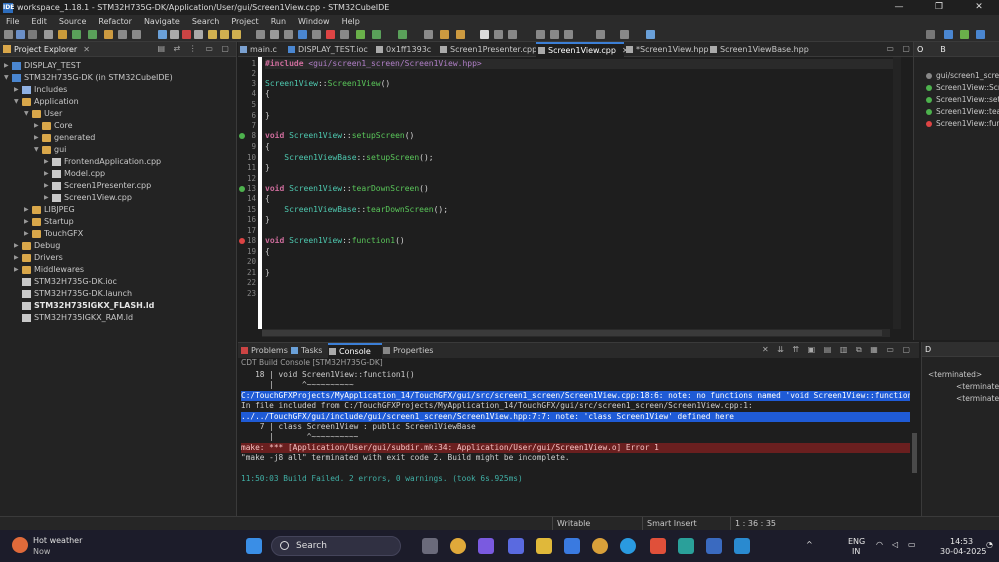  Describe the element at coordinates (42, 66) in the screenshot. I see `tree-item: ▶ DISPLAY_TEST` at that location.